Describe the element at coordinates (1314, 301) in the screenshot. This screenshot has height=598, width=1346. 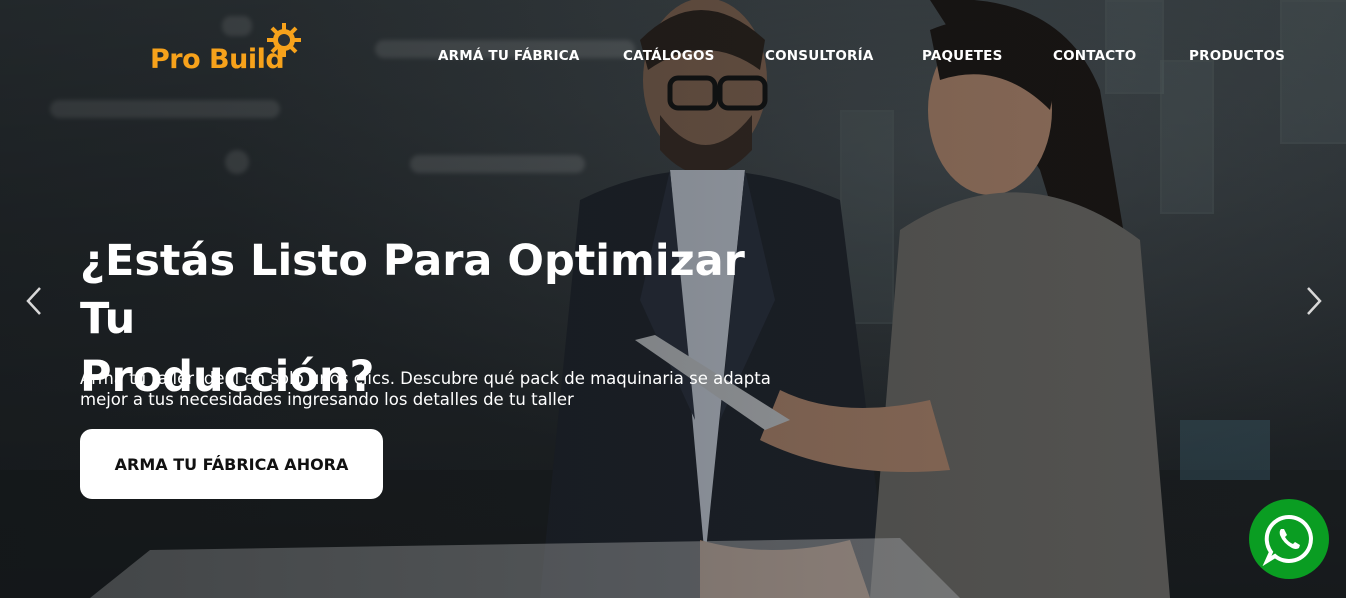
I see `chevron-right-icon` at that location.